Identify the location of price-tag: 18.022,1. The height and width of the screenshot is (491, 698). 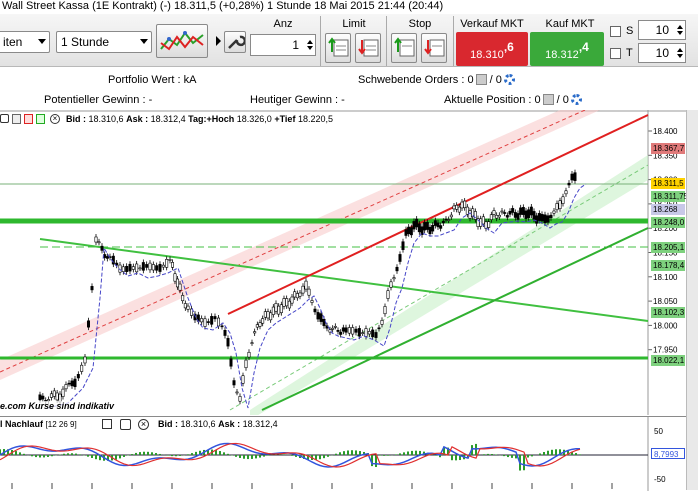
(668, 360).